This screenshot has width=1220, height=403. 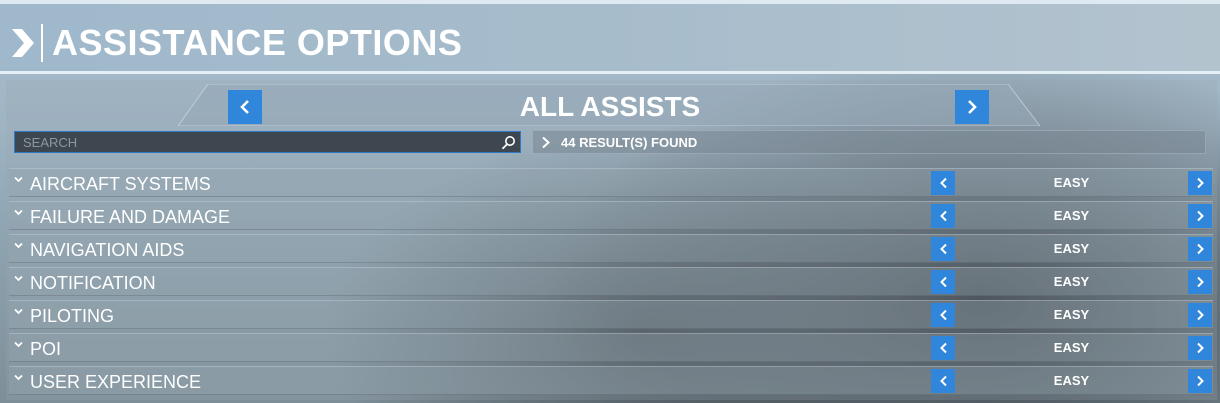 I want to click on option-label: NOTIFICATION, so click(x=93, y=283).